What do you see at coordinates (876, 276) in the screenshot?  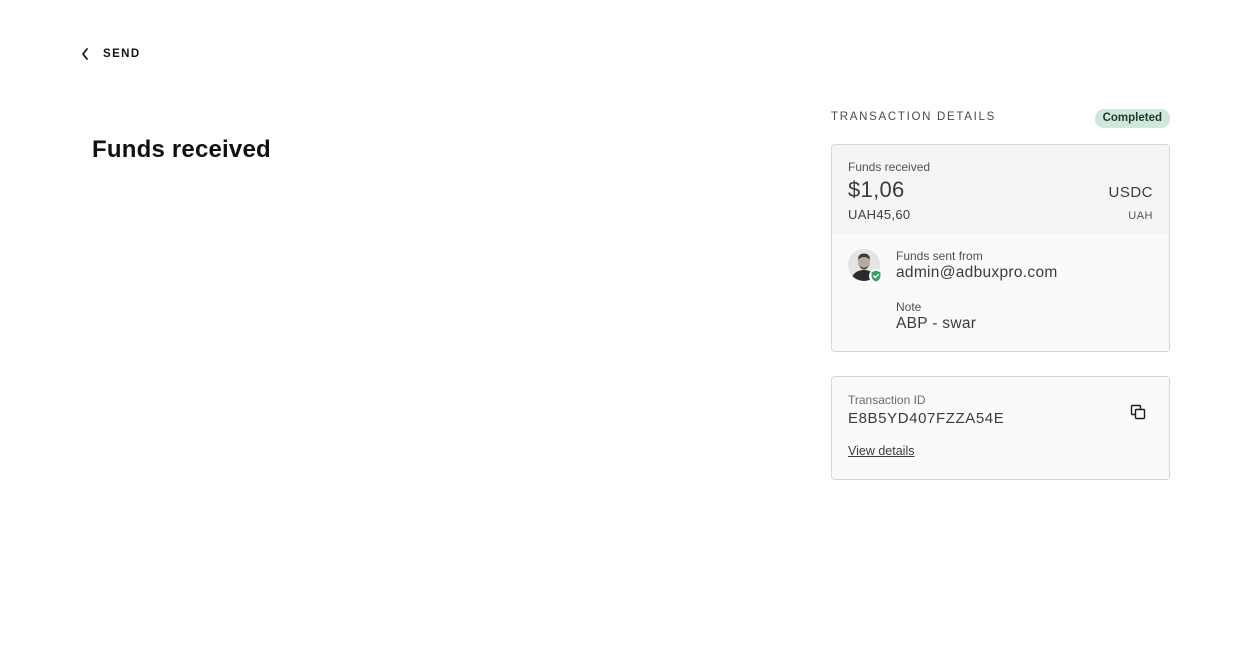 I see `shield-check-icon` at bounding box center [876, 276].